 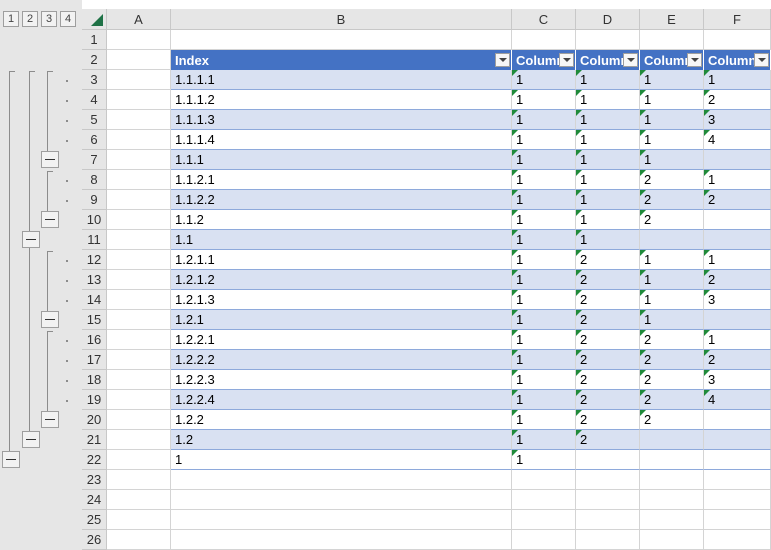 I want to click on row-header-12: 12, so click(x=94, y=260).